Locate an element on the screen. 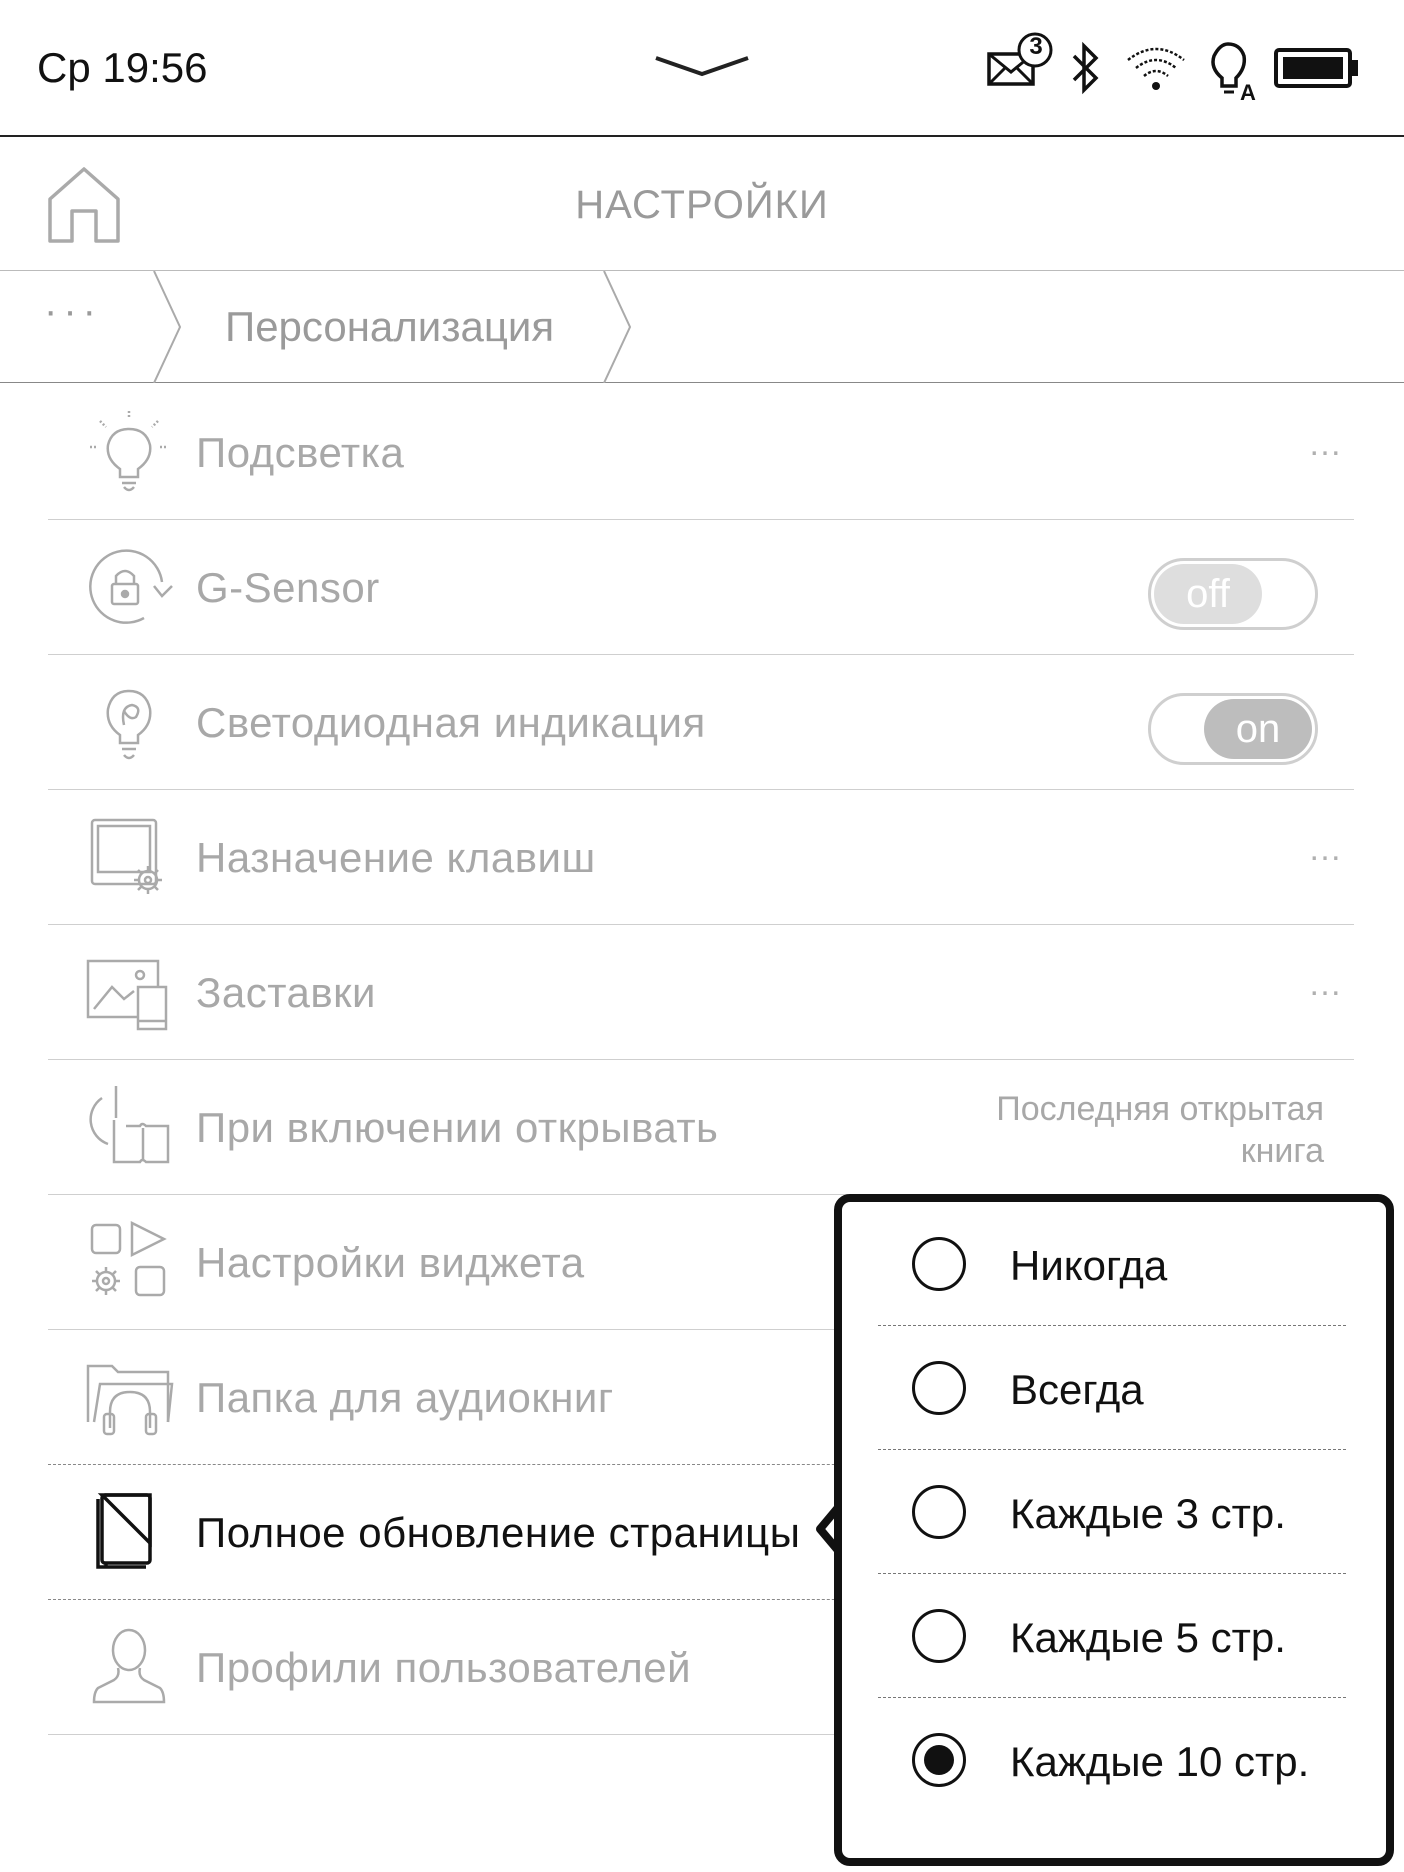  setting-label: Назначение клавиш is located at coordinates (396, 857).